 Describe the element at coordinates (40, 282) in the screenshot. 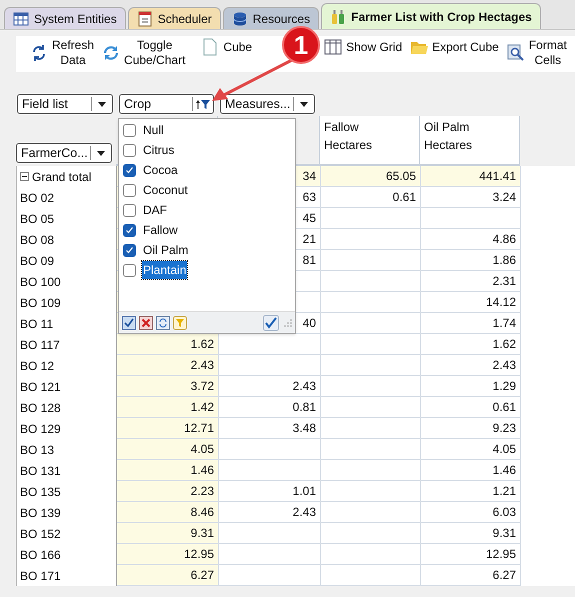

I see `row-header: BO 100` at that location.